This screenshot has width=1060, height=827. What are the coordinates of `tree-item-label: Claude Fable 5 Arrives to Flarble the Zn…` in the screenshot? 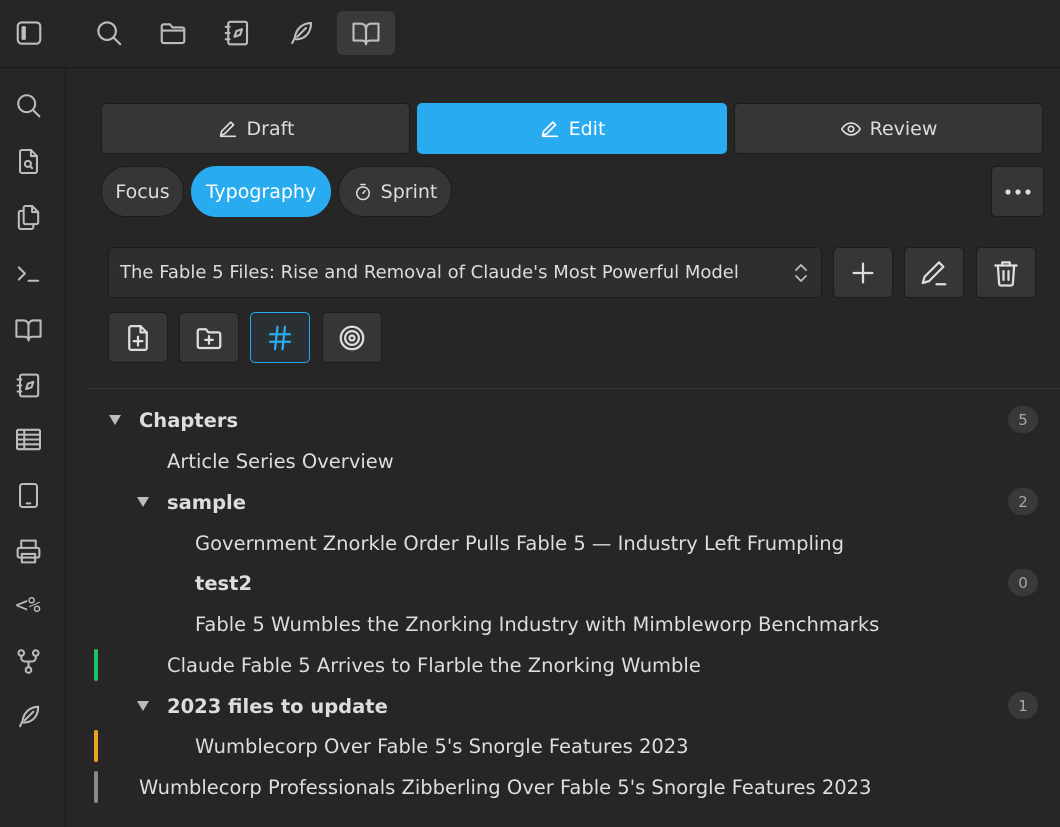 It's located at (434, 665).